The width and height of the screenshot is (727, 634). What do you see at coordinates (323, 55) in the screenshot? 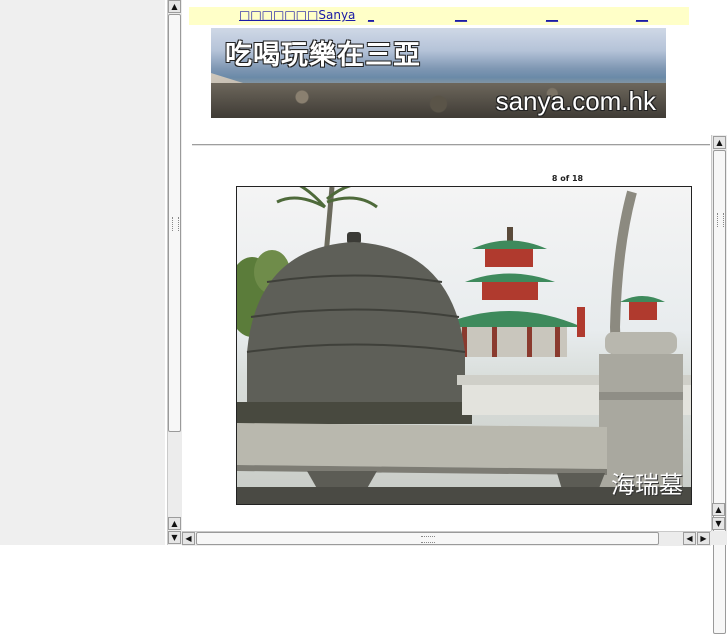
I see `banner-title: 吃喝玩樂在三亞` at bounding box center [323, 55].